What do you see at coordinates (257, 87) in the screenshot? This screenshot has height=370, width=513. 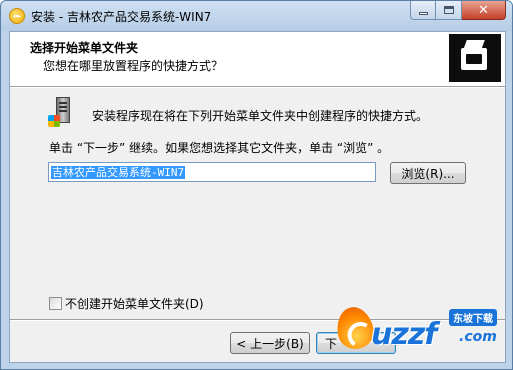 I see `header-divider` at bounding box center [257, 87].